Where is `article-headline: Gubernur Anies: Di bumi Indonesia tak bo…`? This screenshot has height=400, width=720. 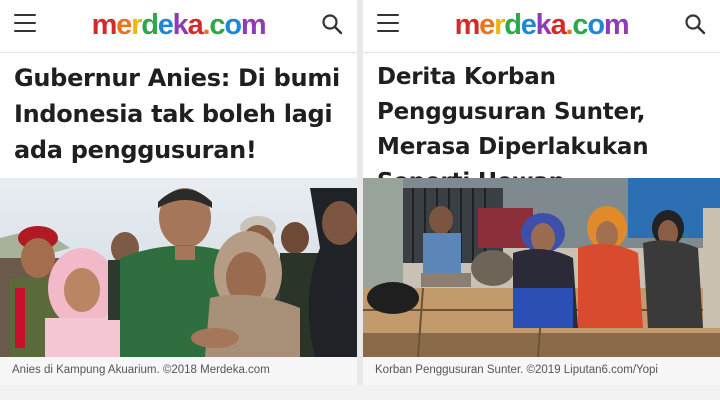
article-headline: Gubernur Anies: Di bumi Indonesia tak bo… is located at coordinates (181, 114).